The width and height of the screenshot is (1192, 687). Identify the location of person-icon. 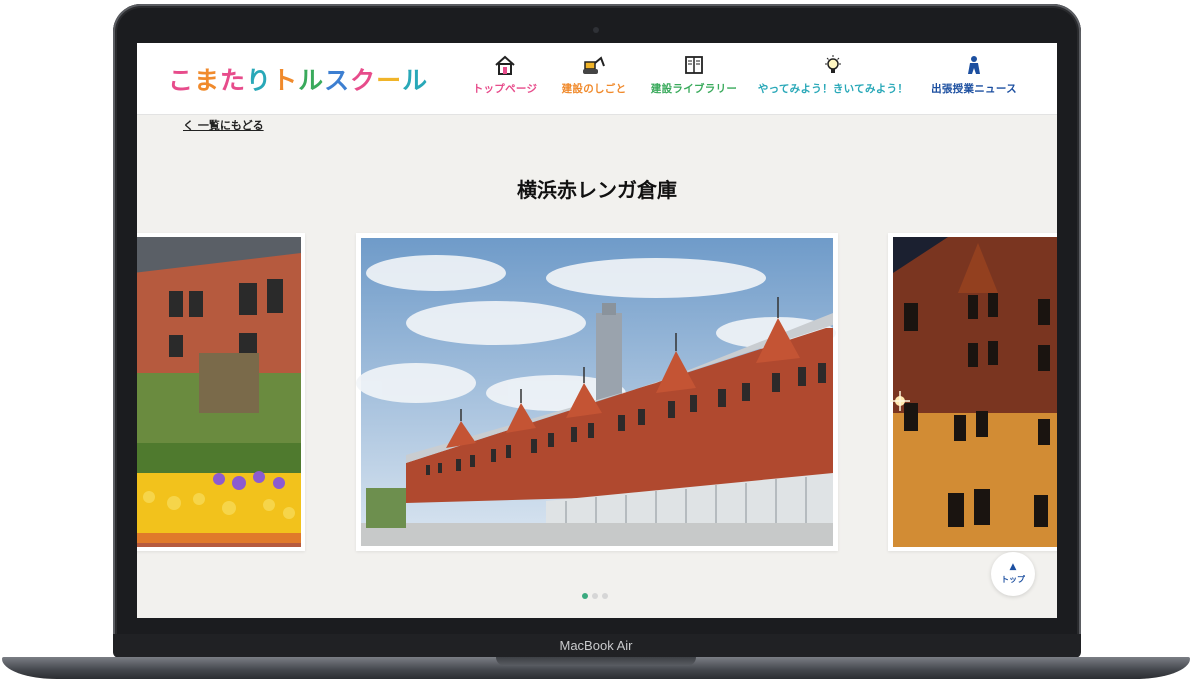
(974, 65).